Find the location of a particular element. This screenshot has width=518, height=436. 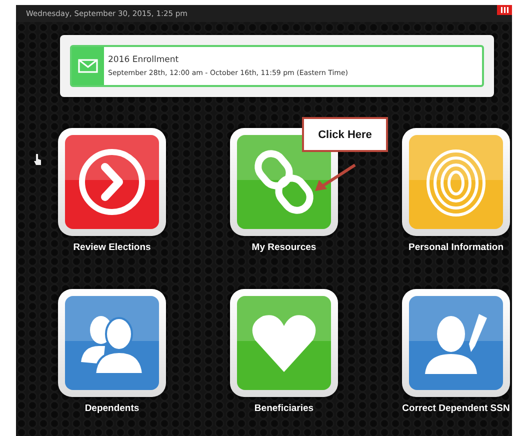

envelope-icon is located at coordinates (88, 66).